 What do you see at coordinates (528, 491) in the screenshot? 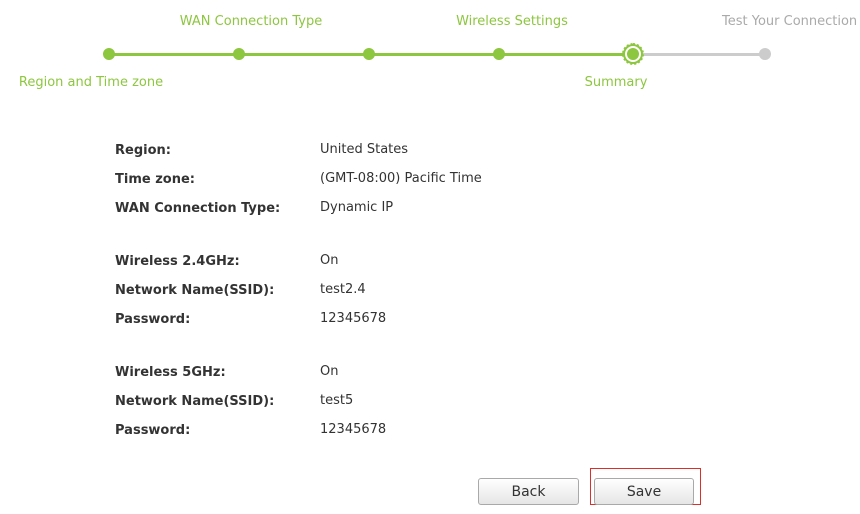
I see `back-button: Back` at bounding box center [528, 491].